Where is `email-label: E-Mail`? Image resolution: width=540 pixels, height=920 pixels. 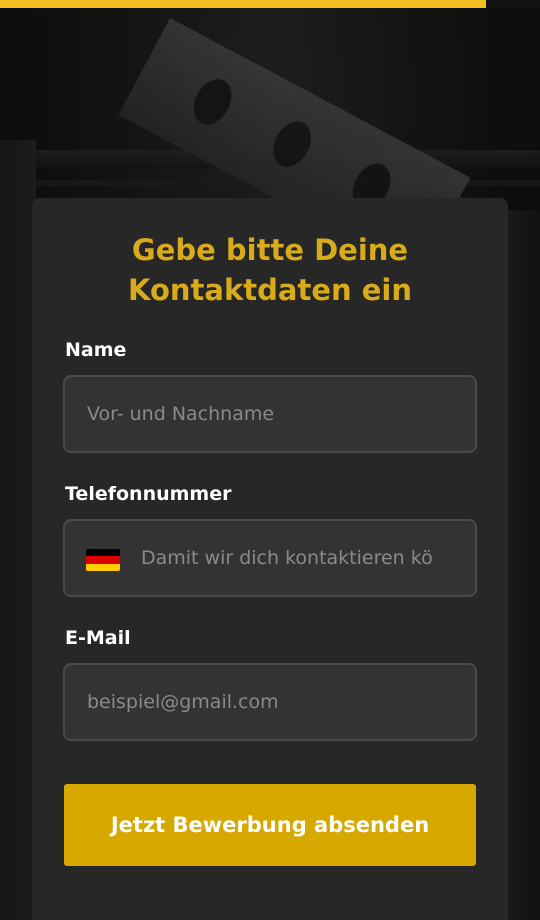
email-label: E-Mail is located at coordinates (98, 638).